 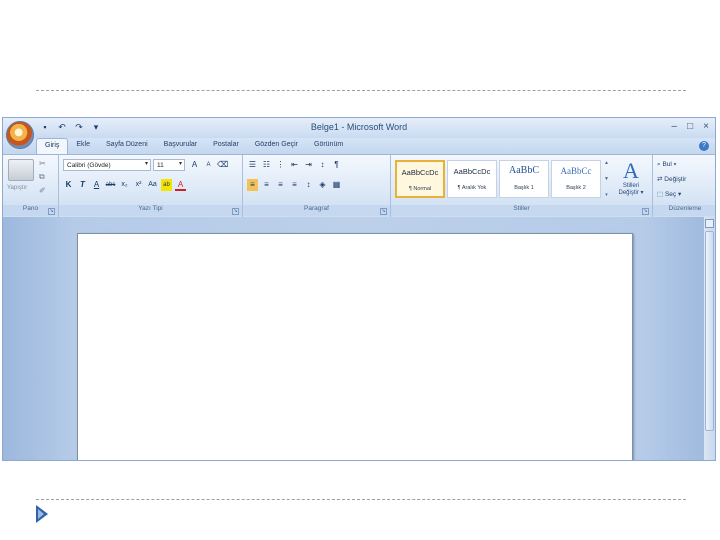 What do you see at coordinates (51, 211) in the screenshot?
I see `pano-launcher-icon: ↘` at bounding box center [51, 211].